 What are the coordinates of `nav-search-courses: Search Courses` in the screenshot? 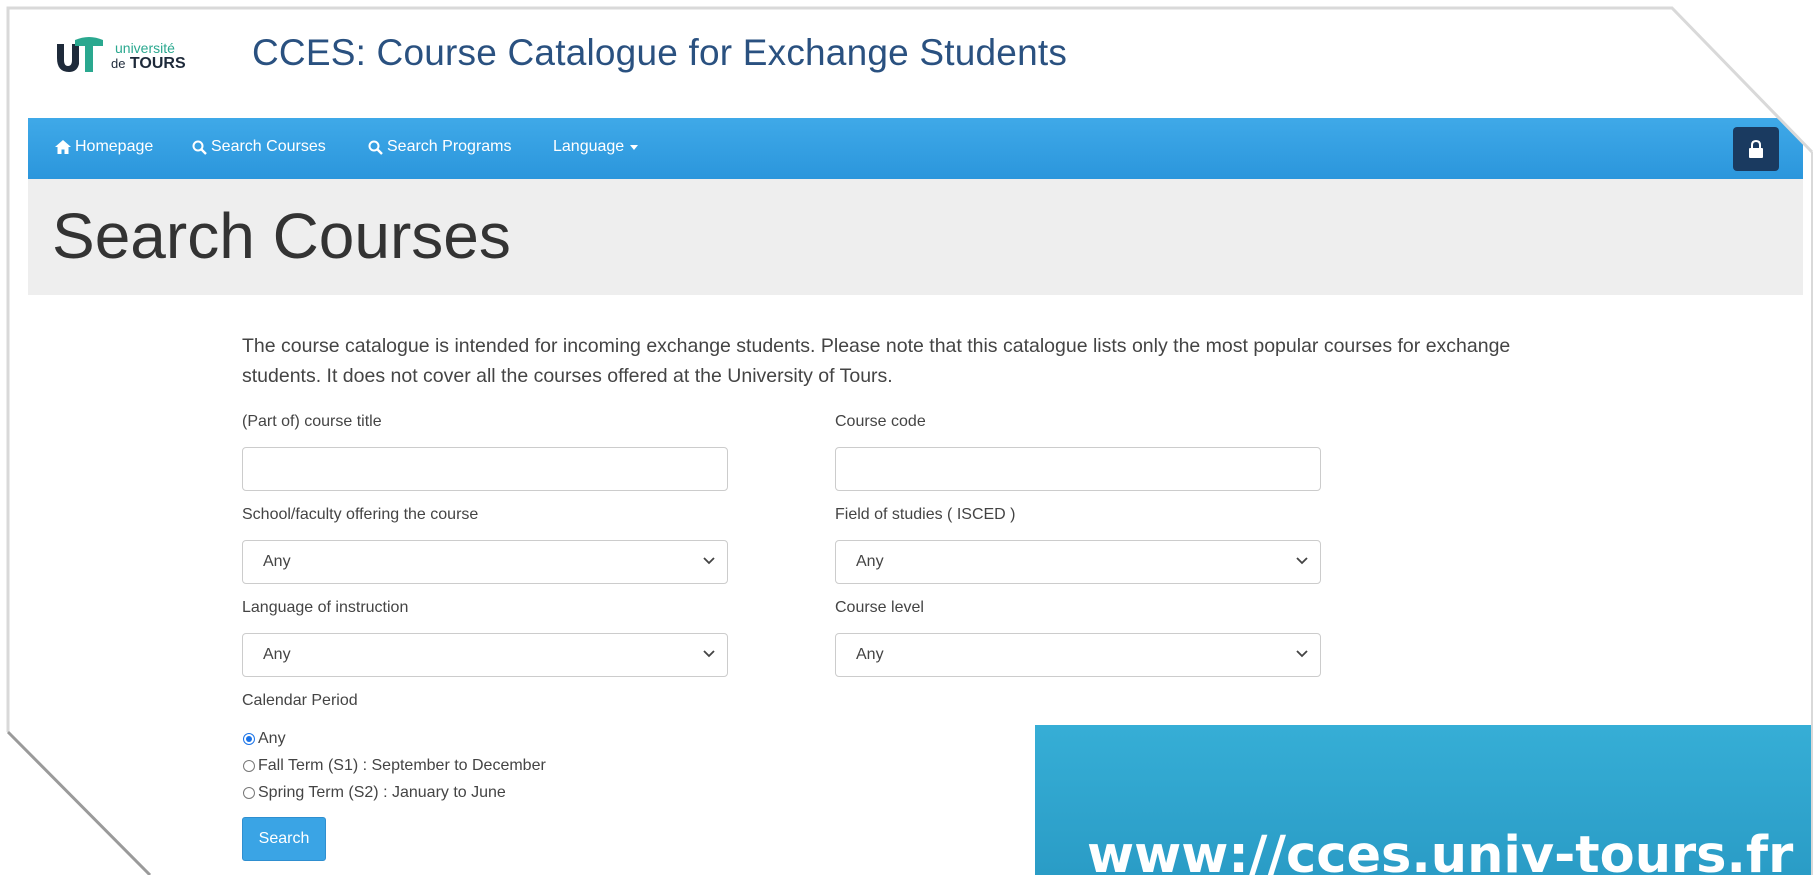 It's located at (259, 147).